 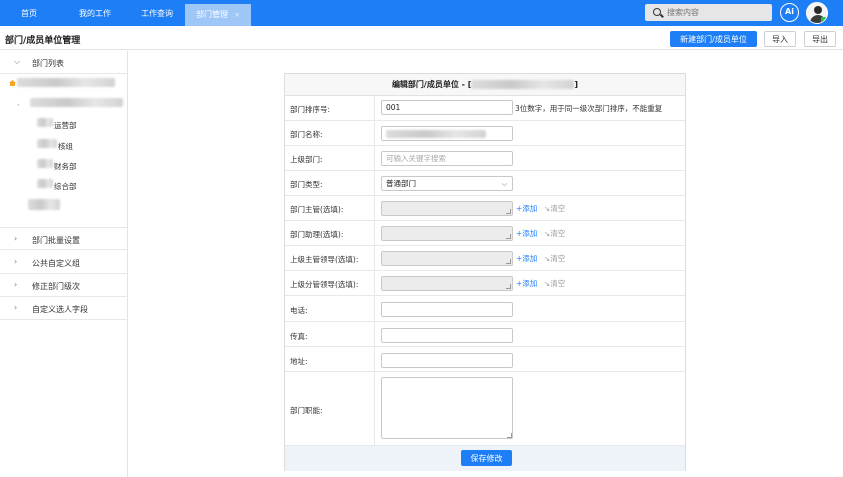 I want to click on top-nav-bar: 首页 我的工作 工作查询 部门管理 × Ai, so click(x=421, y=13).